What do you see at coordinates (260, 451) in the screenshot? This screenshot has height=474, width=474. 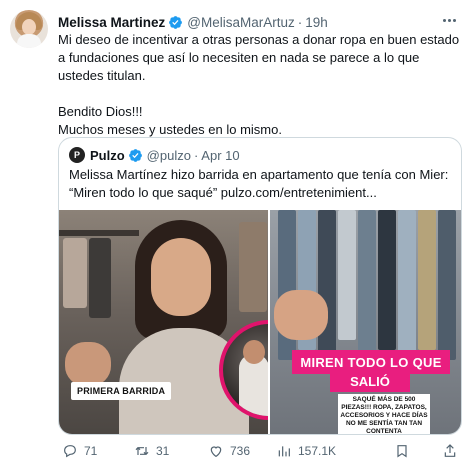 I see `tweet-actions: 71 31 736 157.1K` at bounding box center [260, 451].